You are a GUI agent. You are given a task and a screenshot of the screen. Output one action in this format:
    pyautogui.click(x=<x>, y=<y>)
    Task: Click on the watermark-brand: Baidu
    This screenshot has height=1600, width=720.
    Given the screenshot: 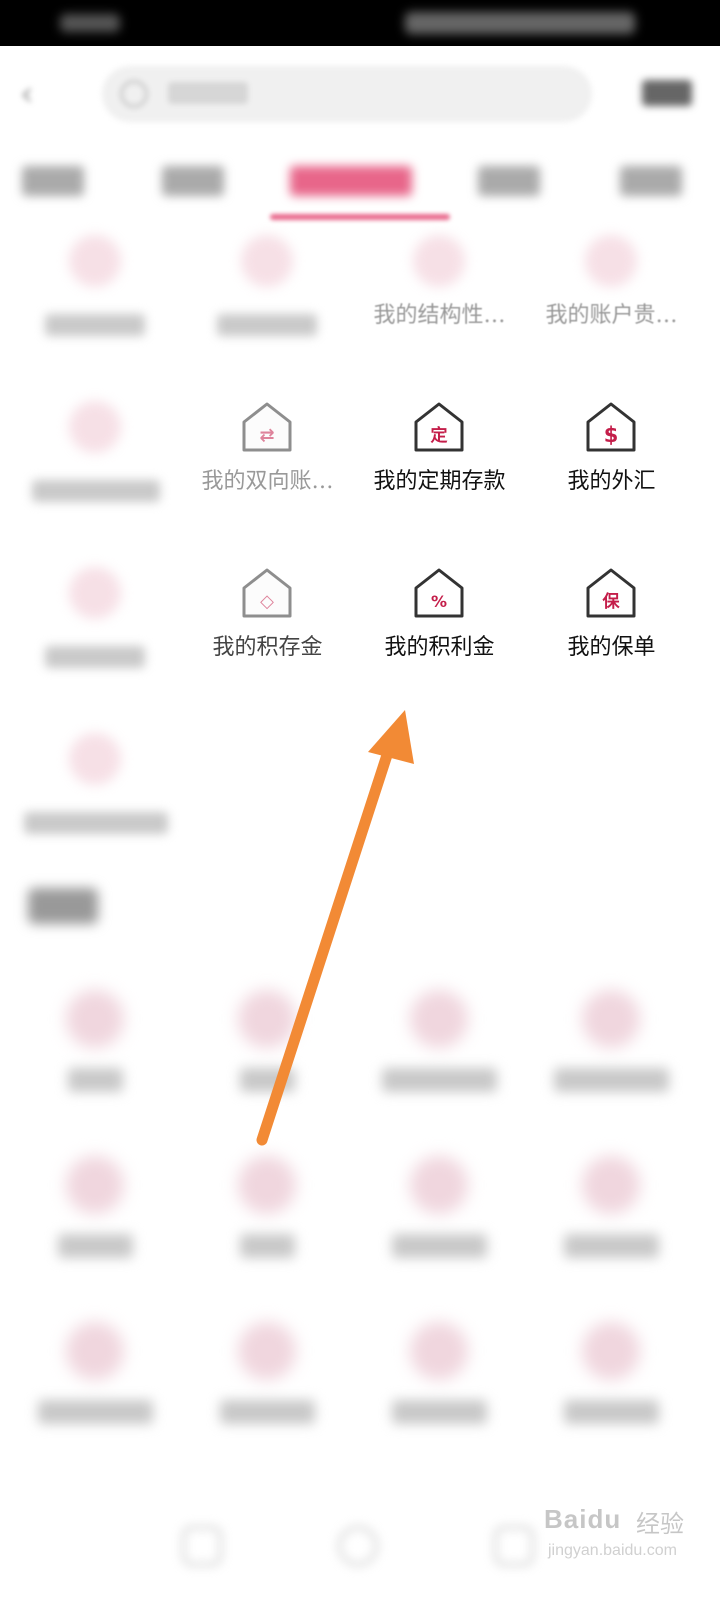 What is the action you would take?
    pyautogui.click(x=583, y=1519)
    